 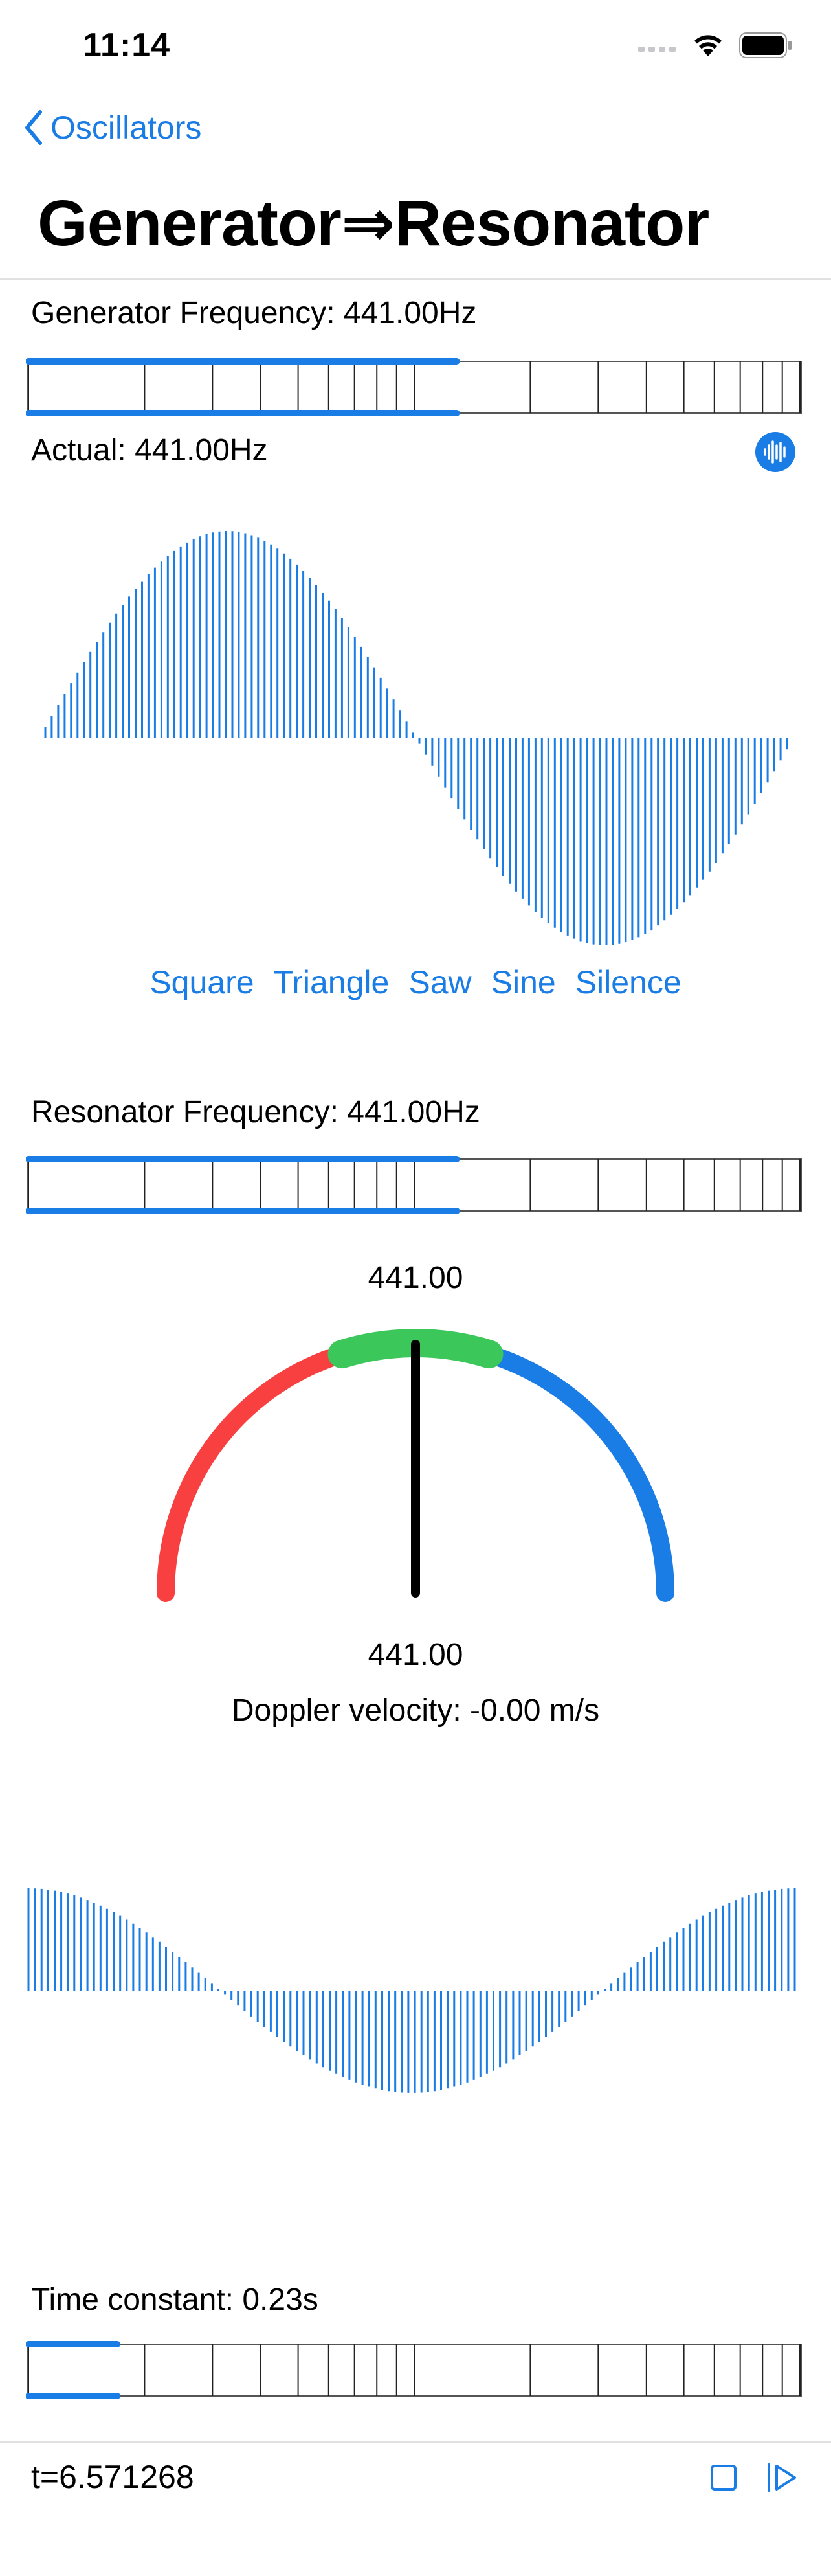 I want to click on generator-waveform, so click(x=416, y=738).